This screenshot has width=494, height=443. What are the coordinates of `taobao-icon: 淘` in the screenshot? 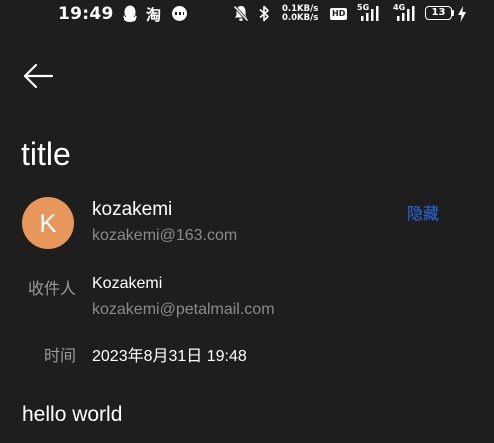 It's located at (154, 15).